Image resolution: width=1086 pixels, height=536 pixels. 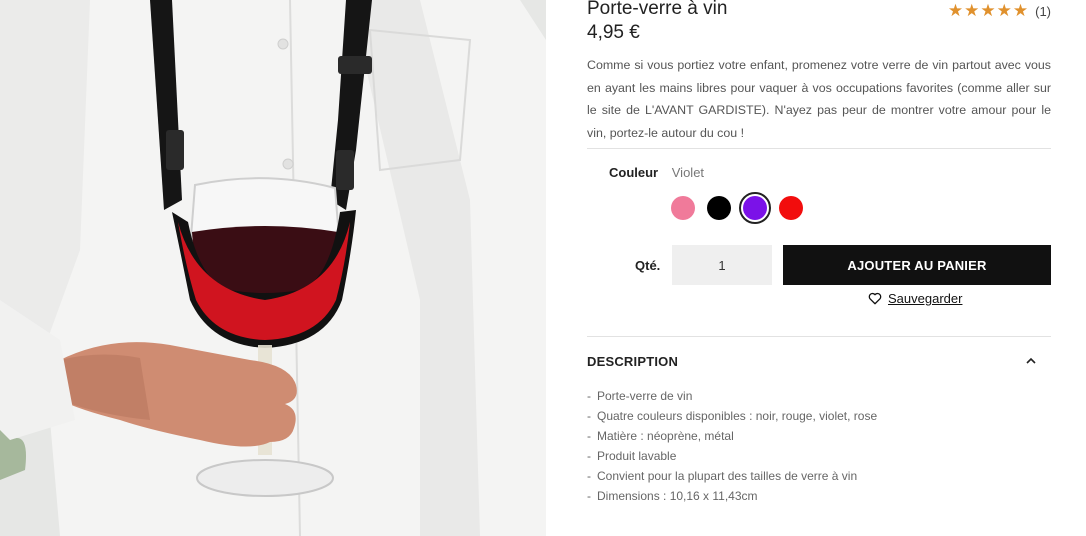 What do you see at coordinates (819, 12) in the screenshot?
I see `title-row: Porte-verre à vin ★ ★ ★ ★ ★ (1)` at bounding box center [819, 12].